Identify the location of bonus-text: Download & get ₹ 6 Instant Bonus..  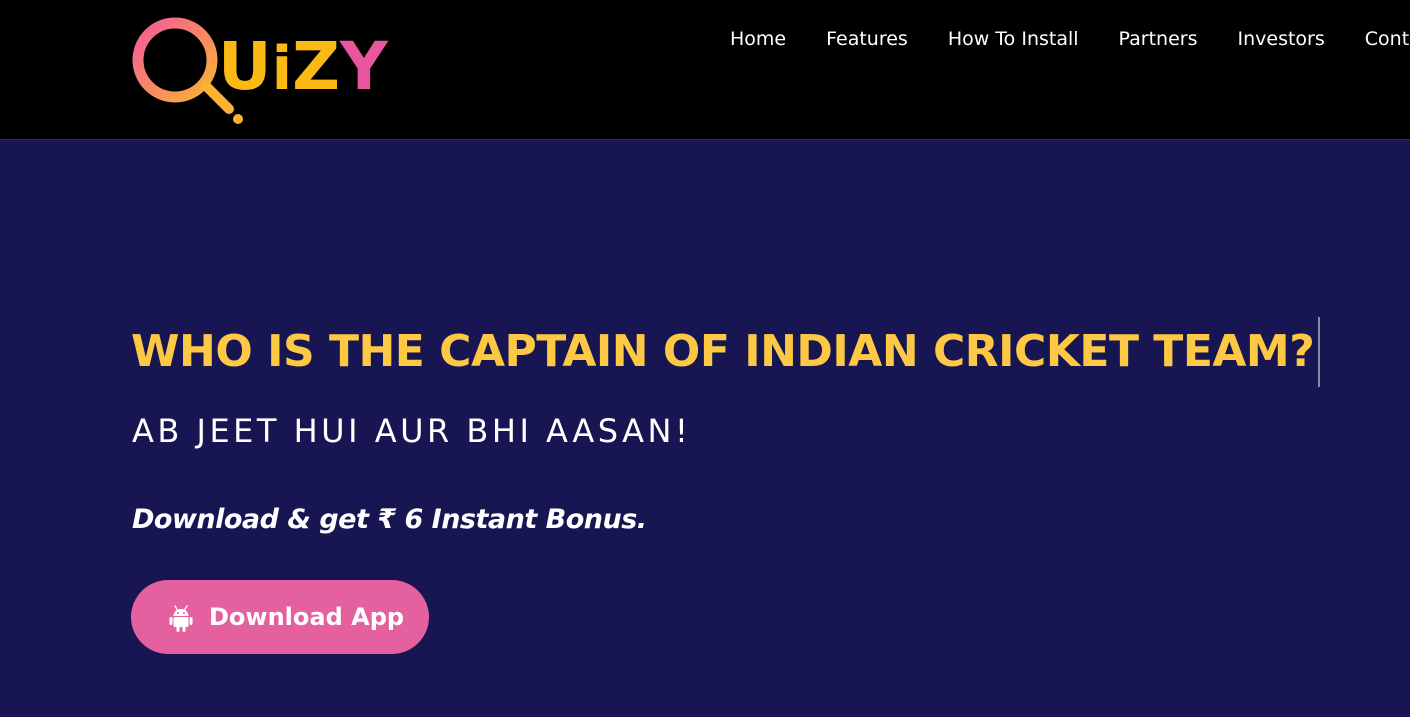
(389, 519).